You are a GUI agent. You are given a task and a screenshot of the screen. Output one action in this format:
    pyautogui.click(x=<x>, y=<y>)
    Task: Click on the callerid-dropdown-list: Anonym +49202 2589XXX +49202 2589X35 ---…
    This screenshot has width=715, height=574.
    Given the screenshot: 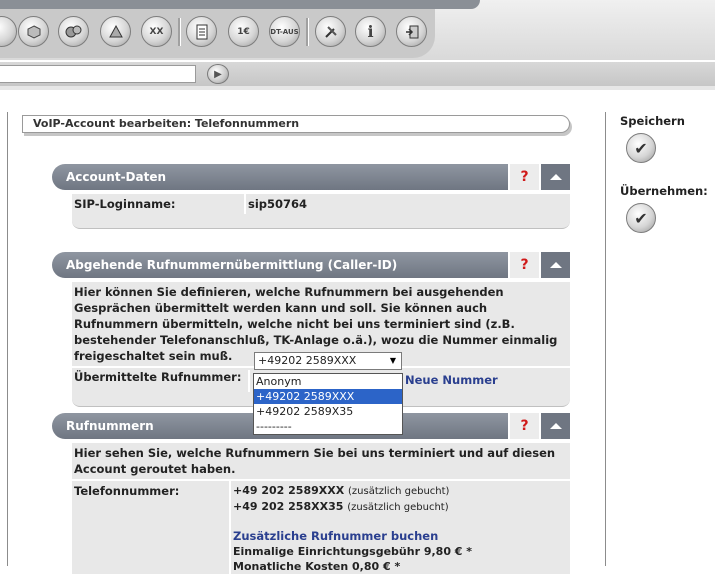 What is the action you would take?
    pyautogui.click(x=328, y=404)
    